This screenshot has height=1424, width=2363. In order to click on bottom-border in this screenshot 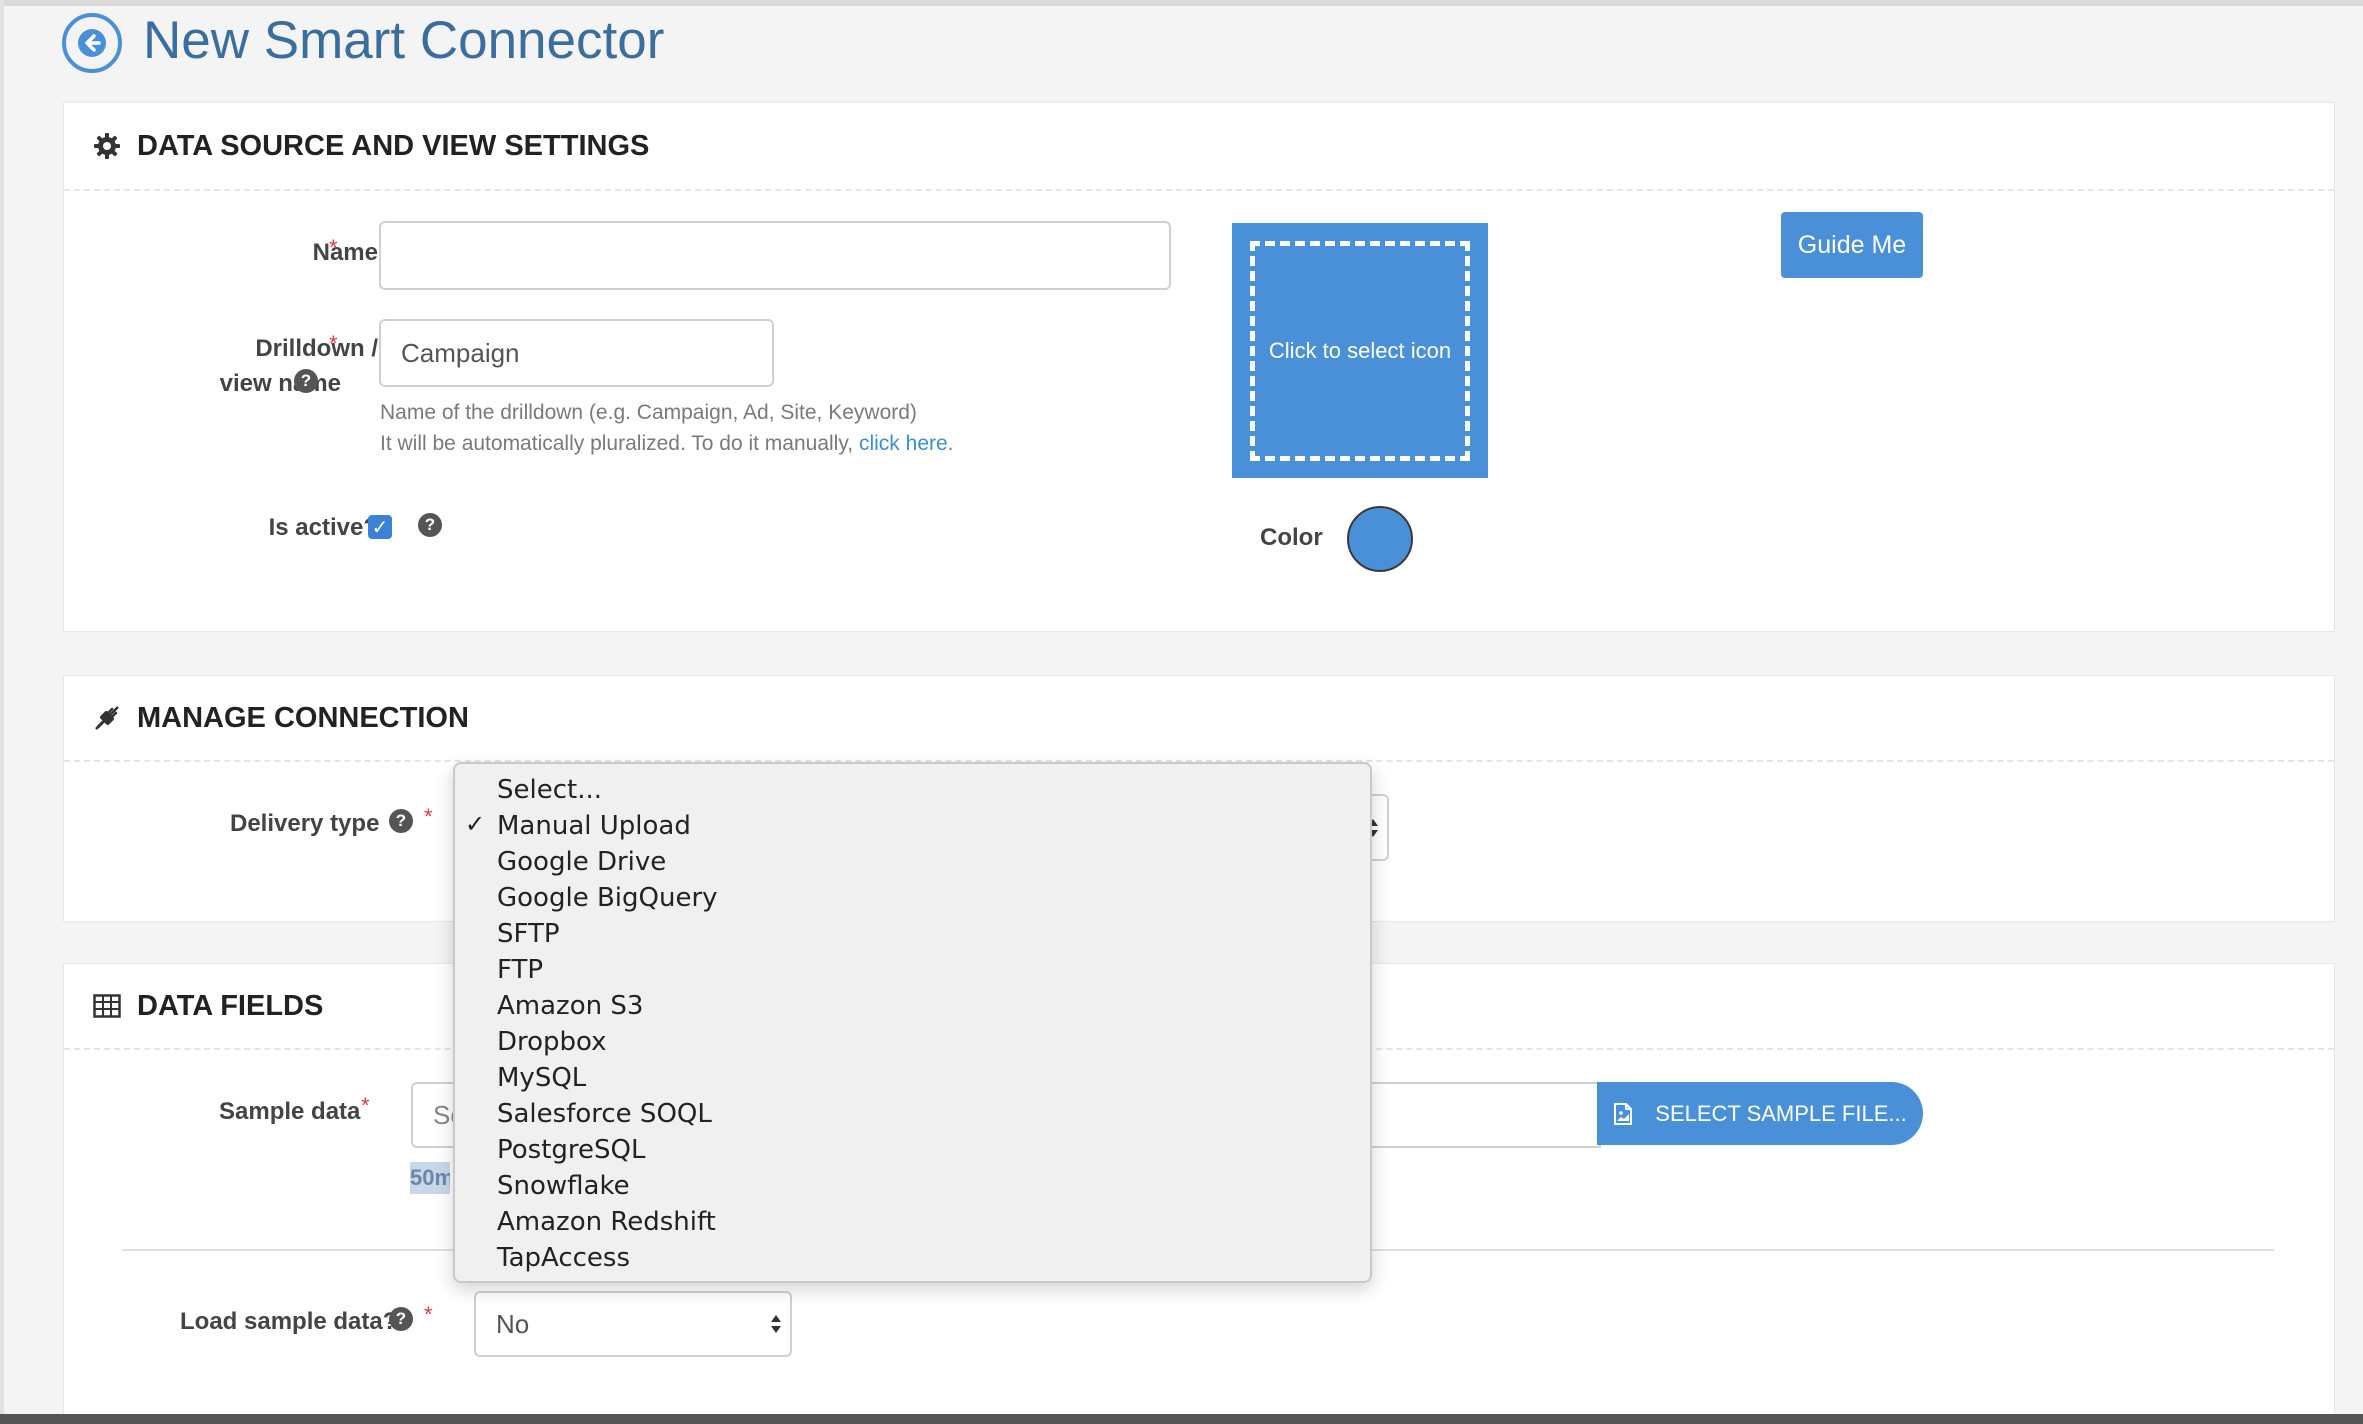, I will do `click(1181, 1419)`.